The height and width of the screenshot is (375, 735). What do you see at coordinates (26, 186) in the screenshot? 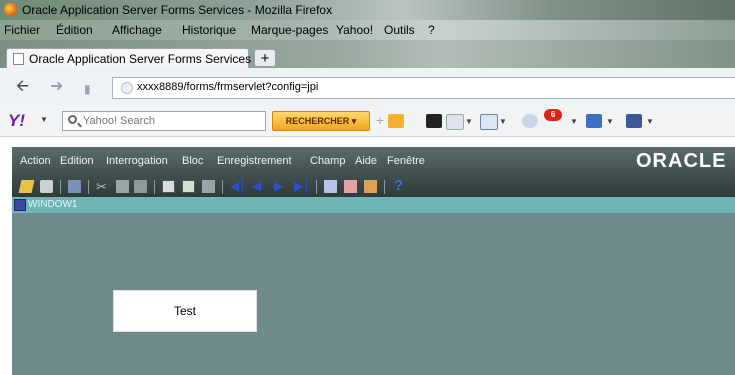
I see `save-icon` at bounding box center [26, 186].